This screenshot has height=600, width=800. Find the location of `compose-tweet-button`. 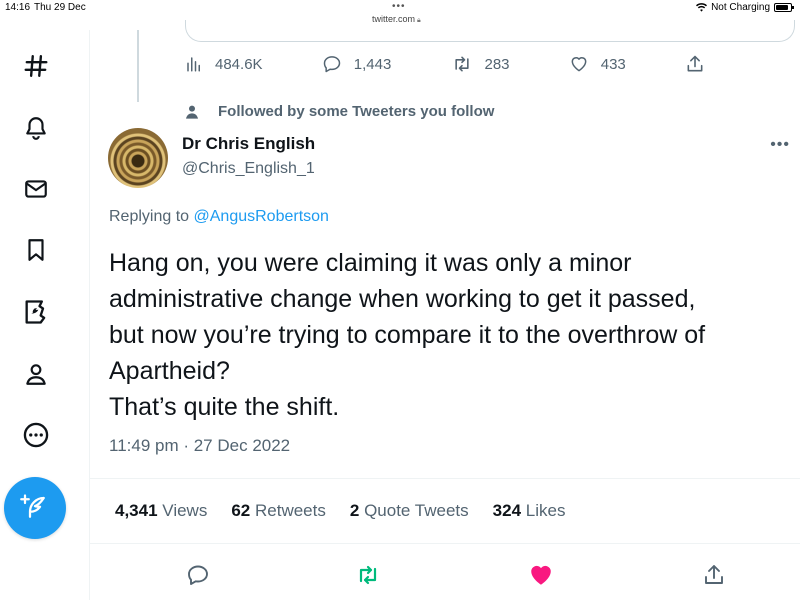

compose-tweet-button is located at coordinates (35, 508).